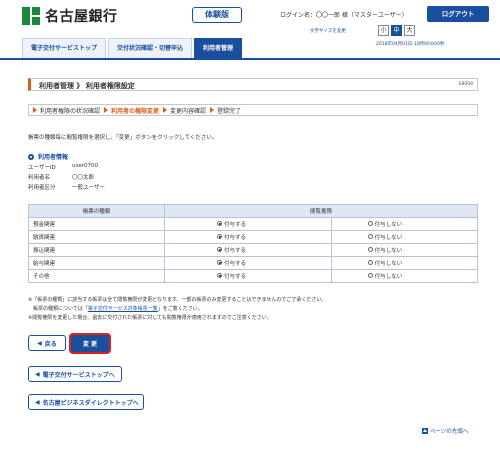 The height and width of the screenshot is (456, 500). Describe the element at coordinates (96, 276) in the screenshot. I see `form-type-cell: その他` at that location.